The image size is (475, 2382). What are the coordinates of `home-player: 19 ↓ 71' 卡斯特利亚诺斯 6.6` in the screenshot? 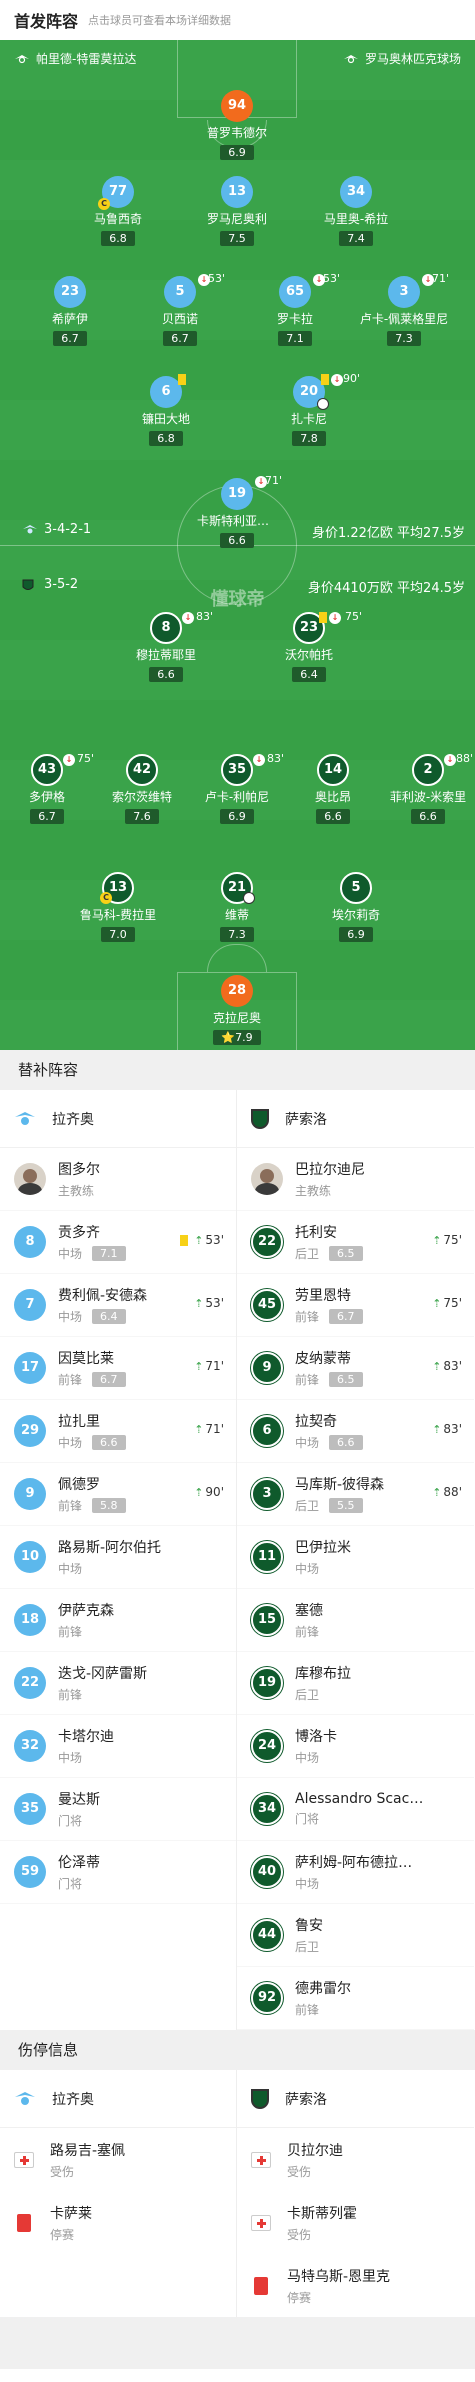 It's located at (237, 511).